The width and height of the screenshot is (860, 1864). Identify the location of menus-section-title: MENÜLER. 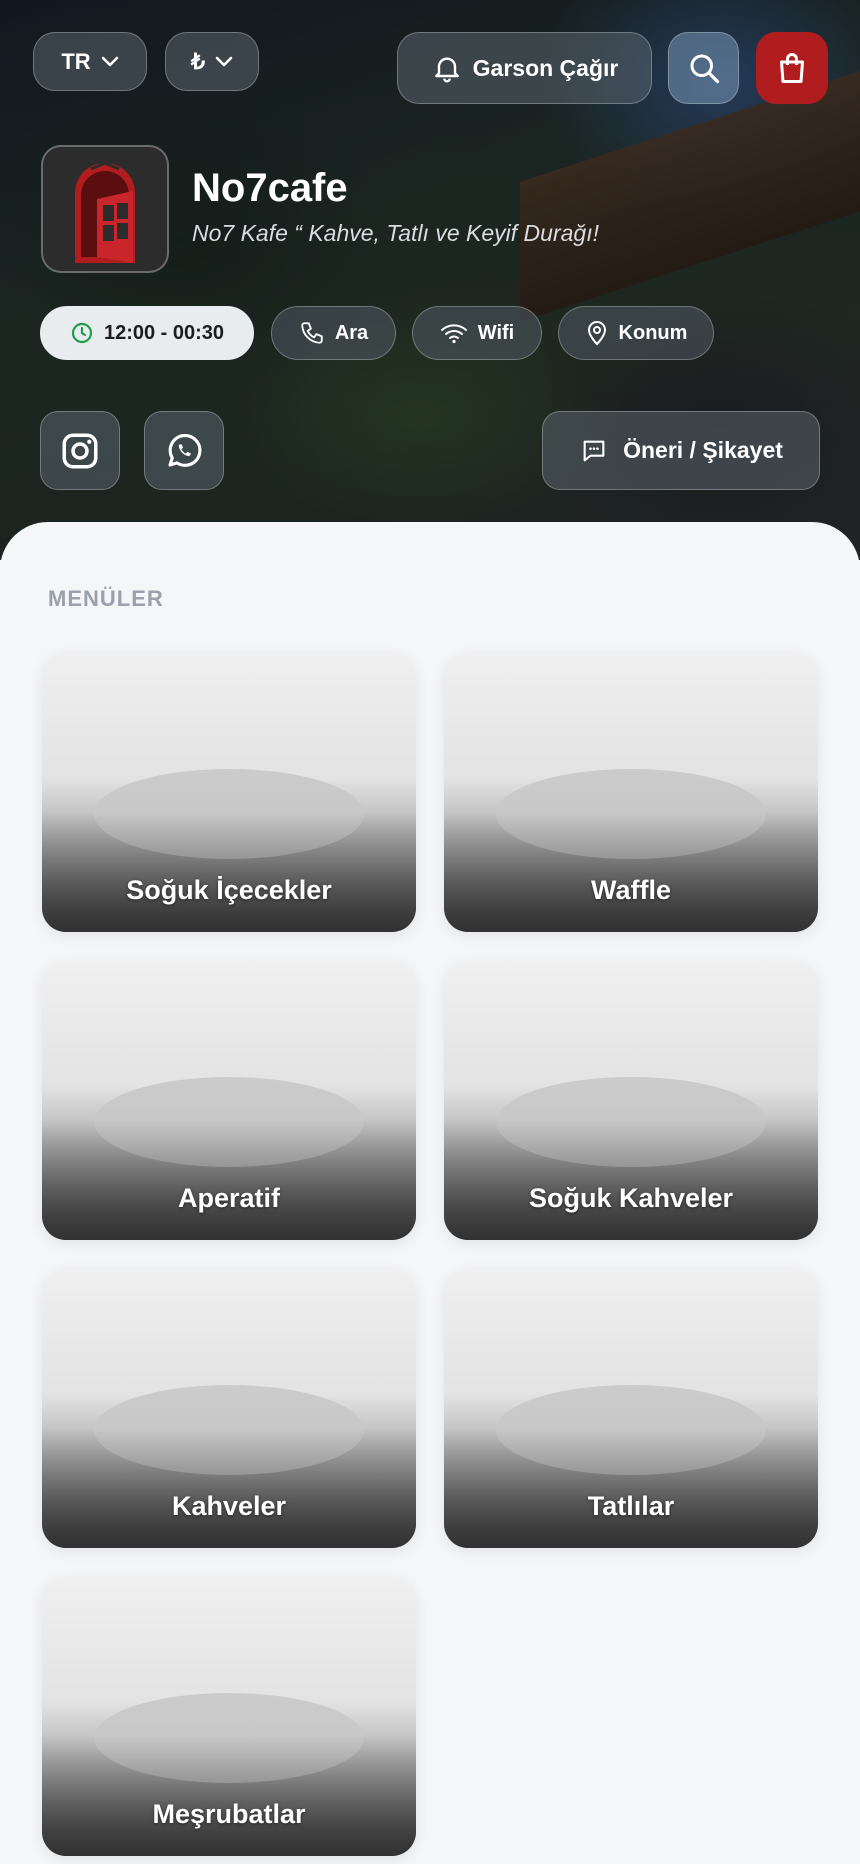
(106, 598).